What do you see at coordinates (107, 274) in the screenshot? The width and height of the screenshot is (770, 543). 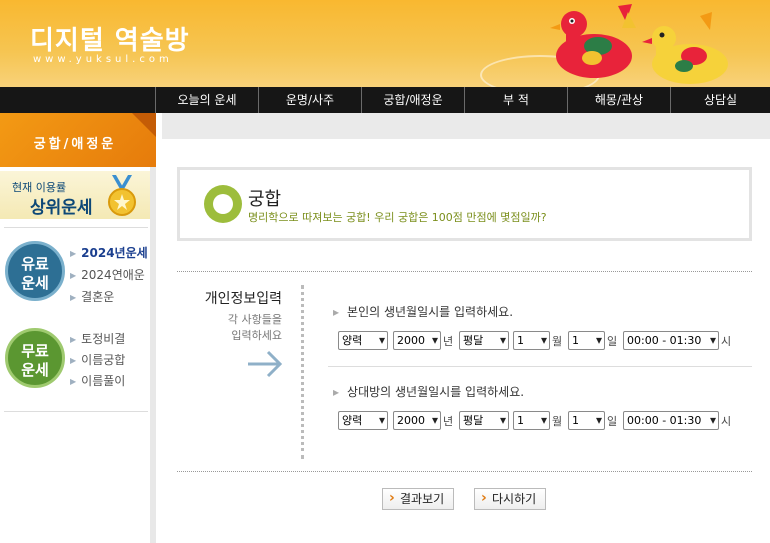 I see `sidebar-link-2024-love: 2024연애운` at bounding box center [107, 274].